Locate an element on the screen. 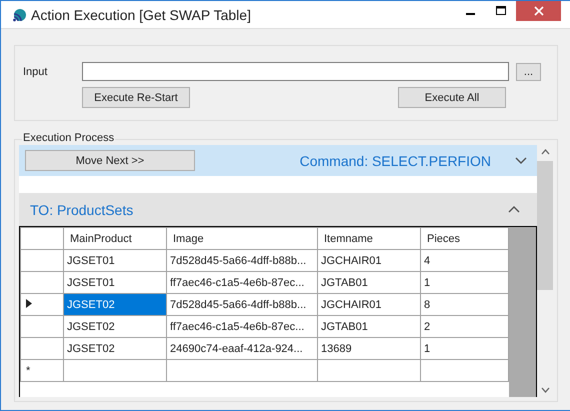 This screenshot has height=411, width=570. scroll-thumb is located at coordinates (545, 225).